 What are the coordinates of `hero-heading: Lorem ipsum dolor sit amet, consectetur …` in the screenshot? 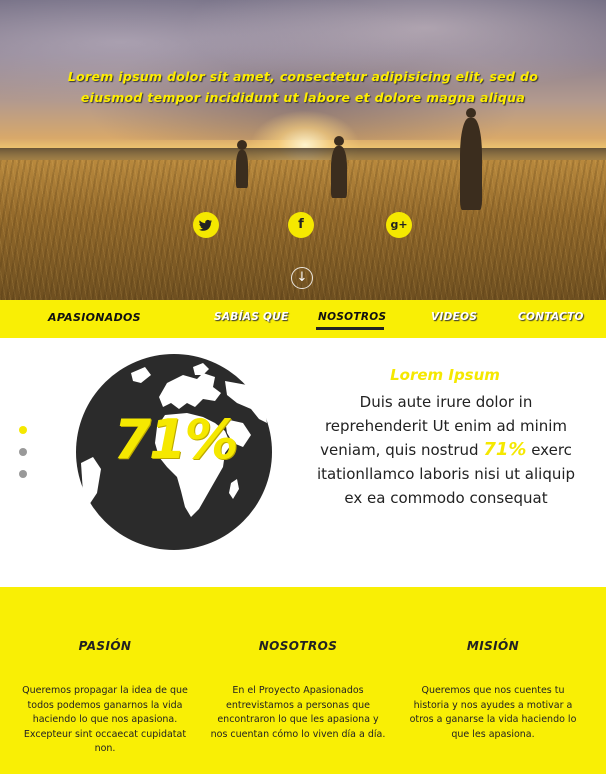 It's located at (303, 87).